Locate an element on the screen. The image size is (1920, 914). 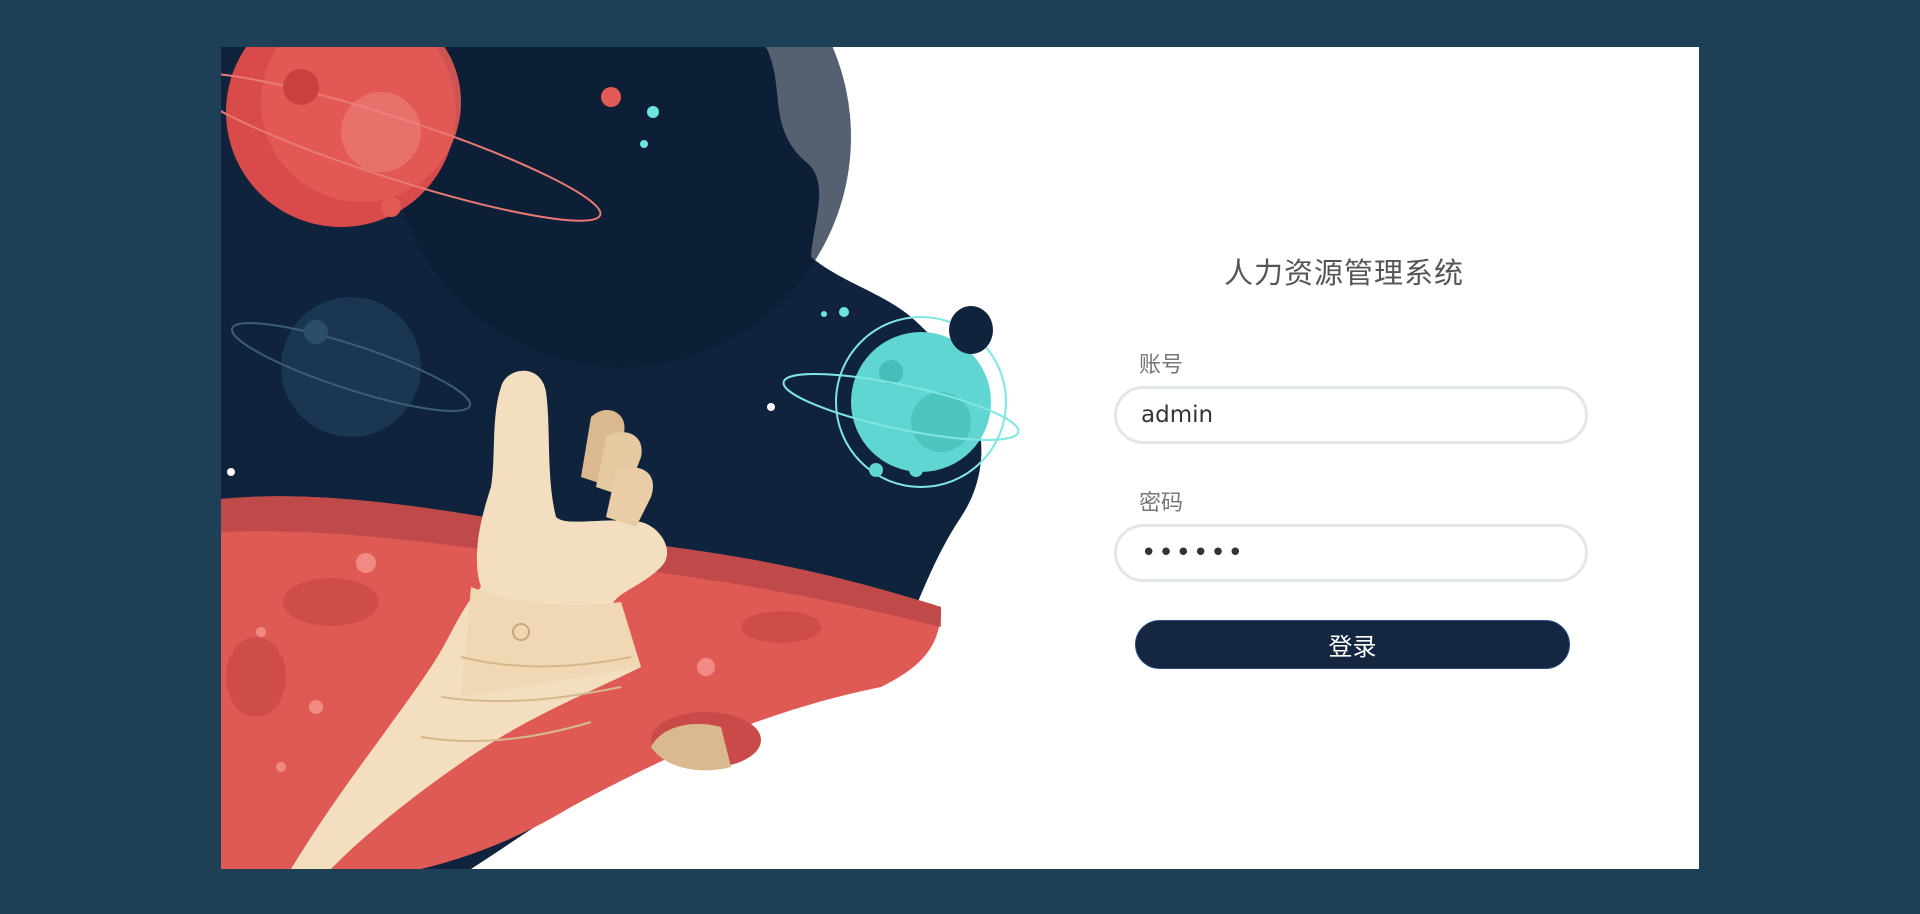
small-dark-moon is located at coordinates (971, 330).